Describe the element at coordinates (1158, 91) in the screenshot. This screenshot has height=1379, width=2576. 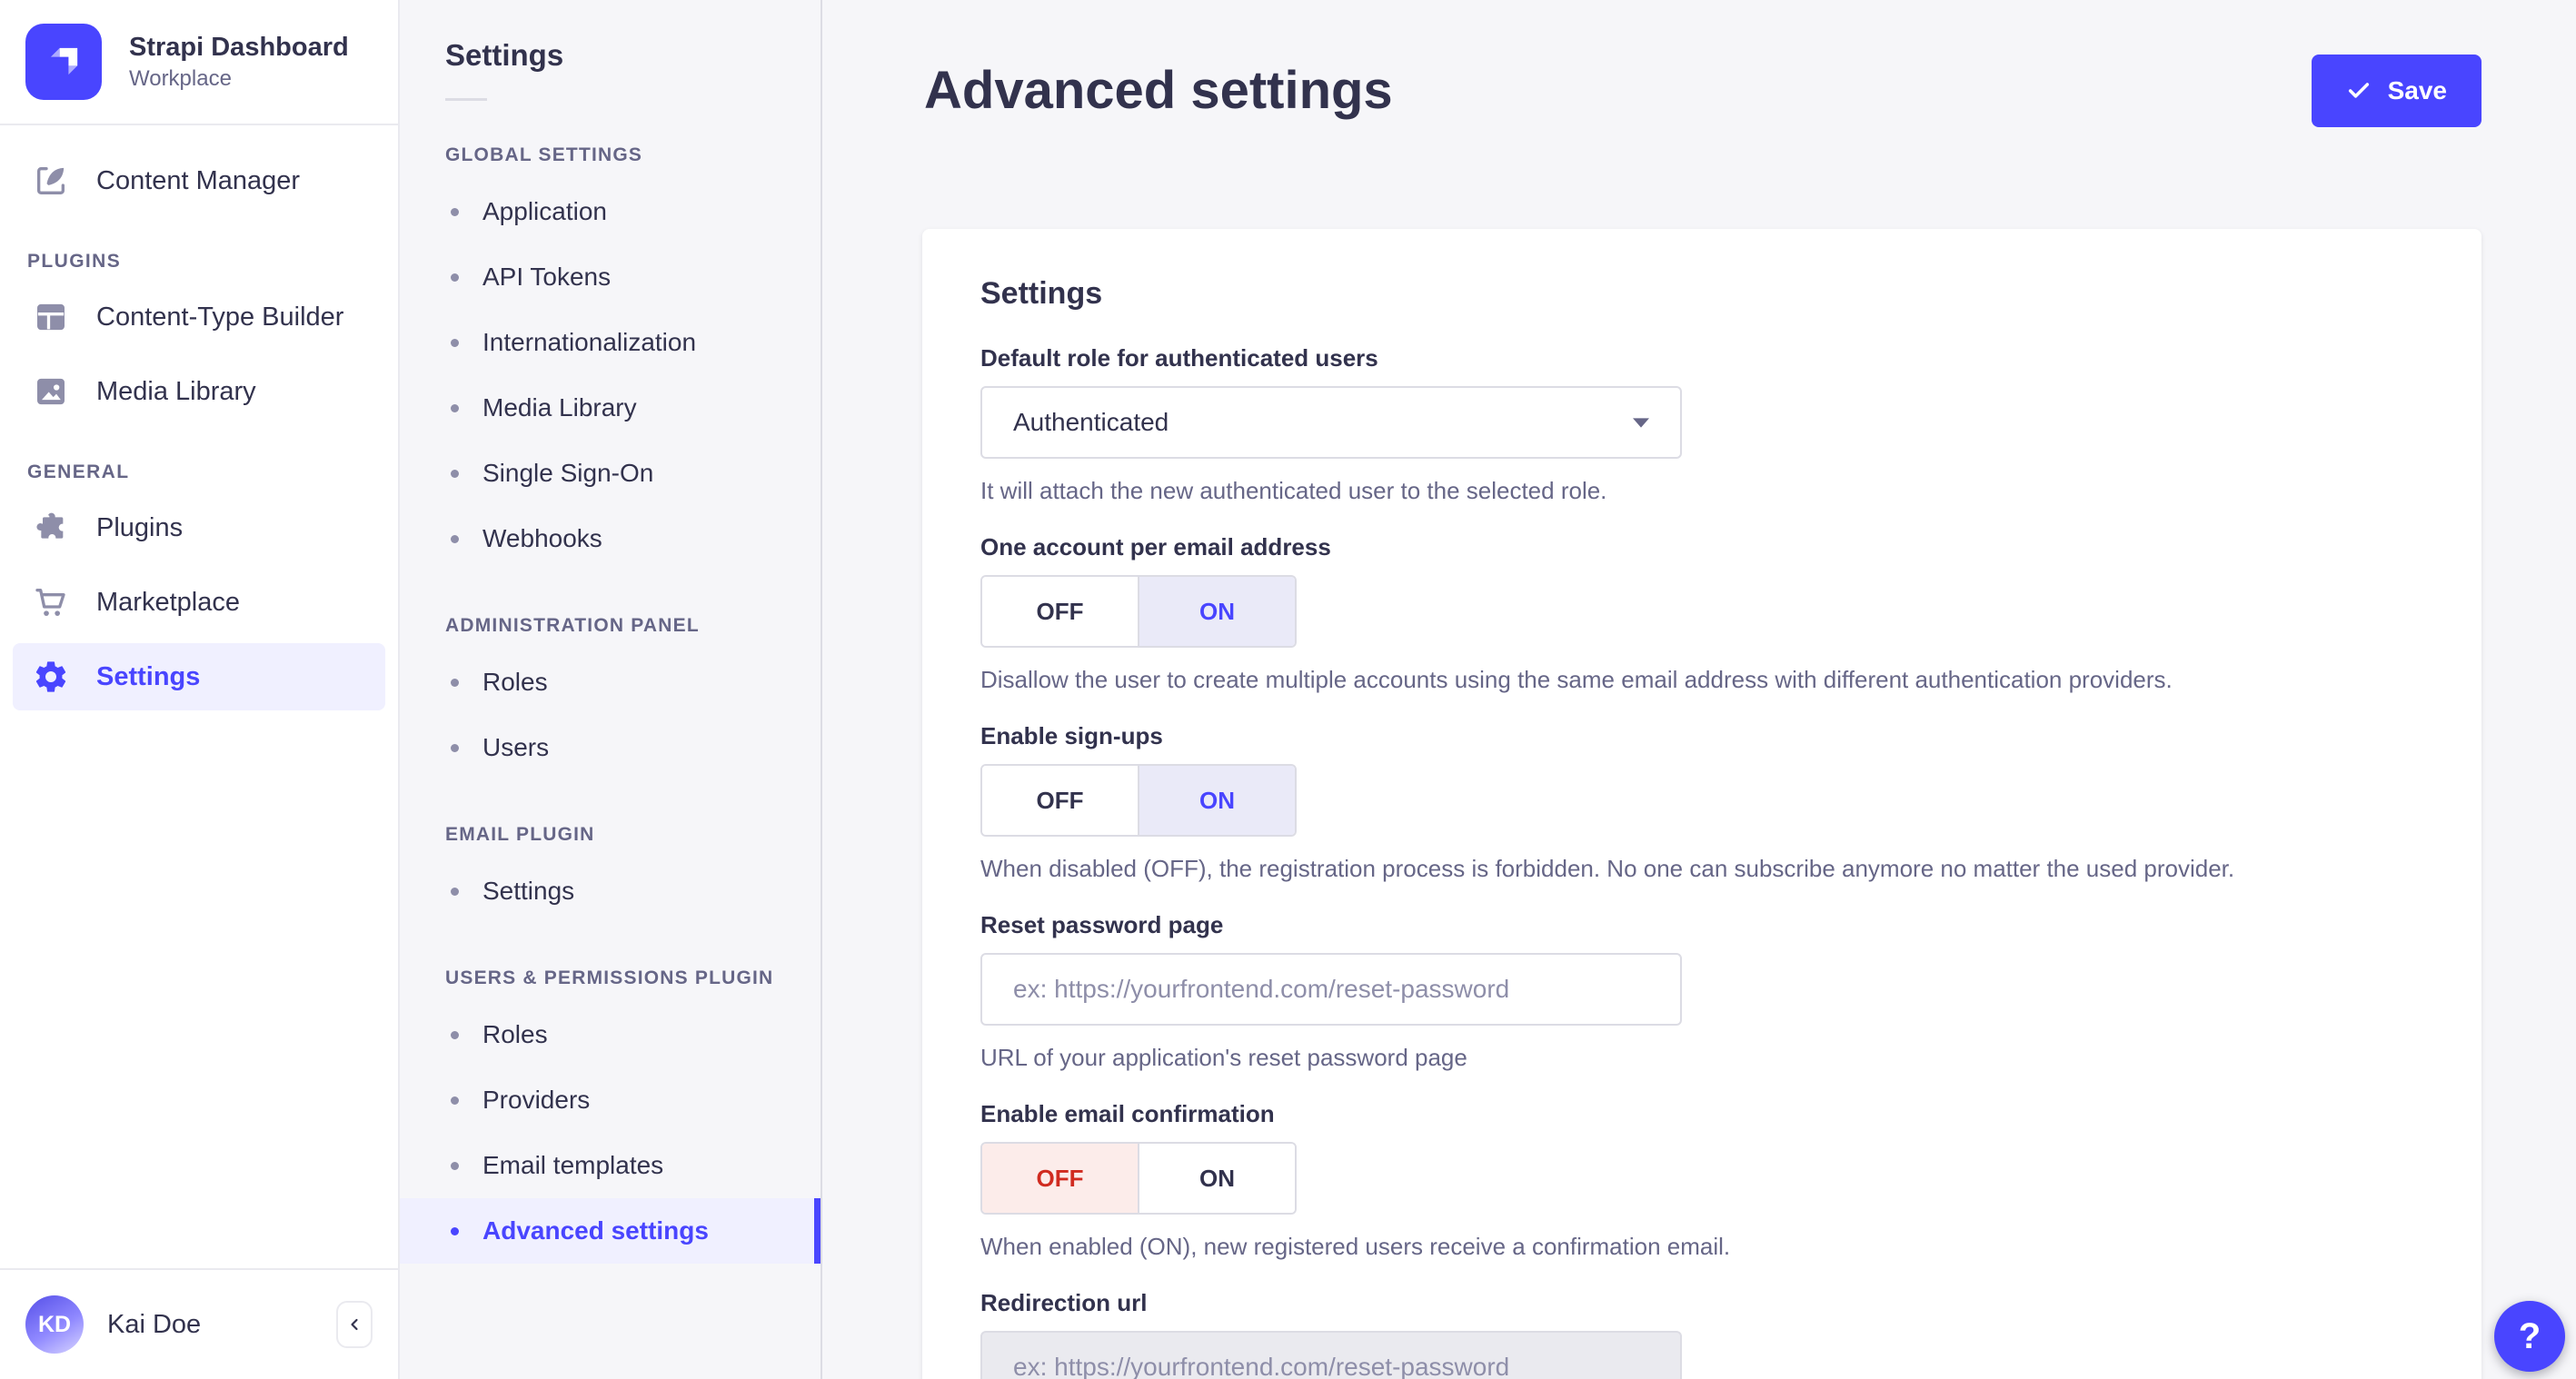
I see `page-title: Advanced settings` at that location.